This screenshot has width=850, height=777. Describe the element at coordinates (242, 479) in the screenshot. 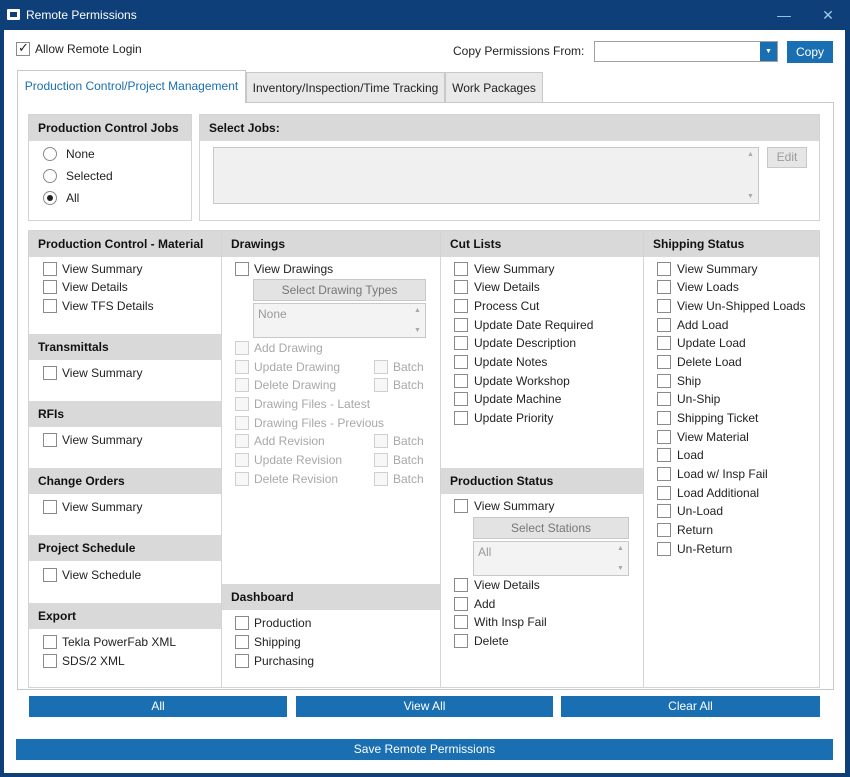

I see `delete-revision-checkbox` at that location.